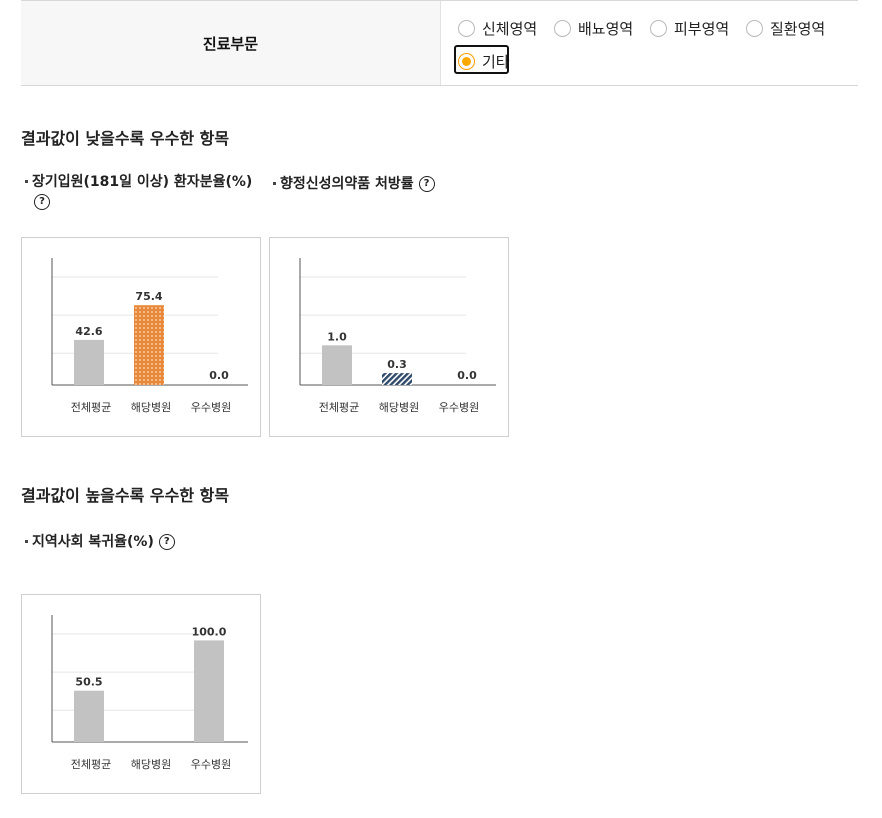 Image resolution: width=882 pixels, height=818 pixels. I want to click on indicator-title-long-stay: 장기입원(181일 이상) 환자분율(%) ?, so click(143, 191).